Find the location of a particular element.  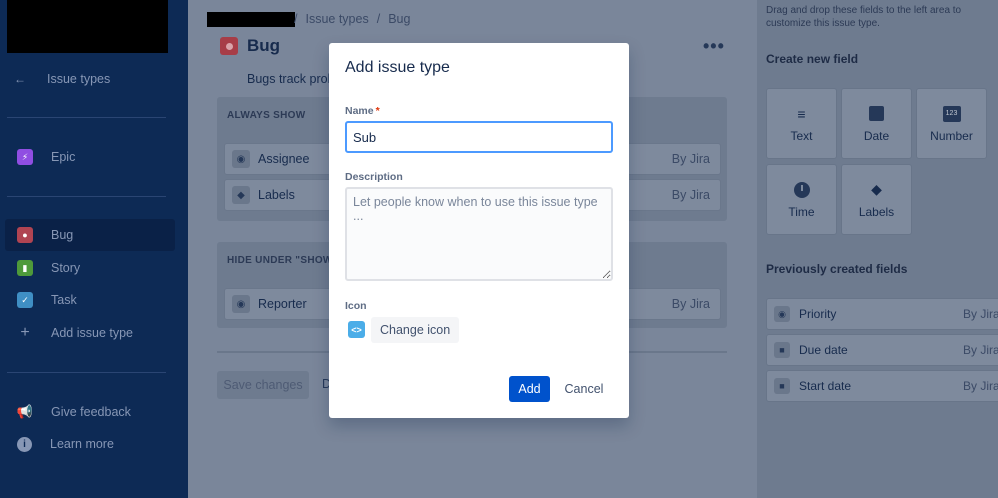

page-title: Bug is located at coordinates (263, 46).